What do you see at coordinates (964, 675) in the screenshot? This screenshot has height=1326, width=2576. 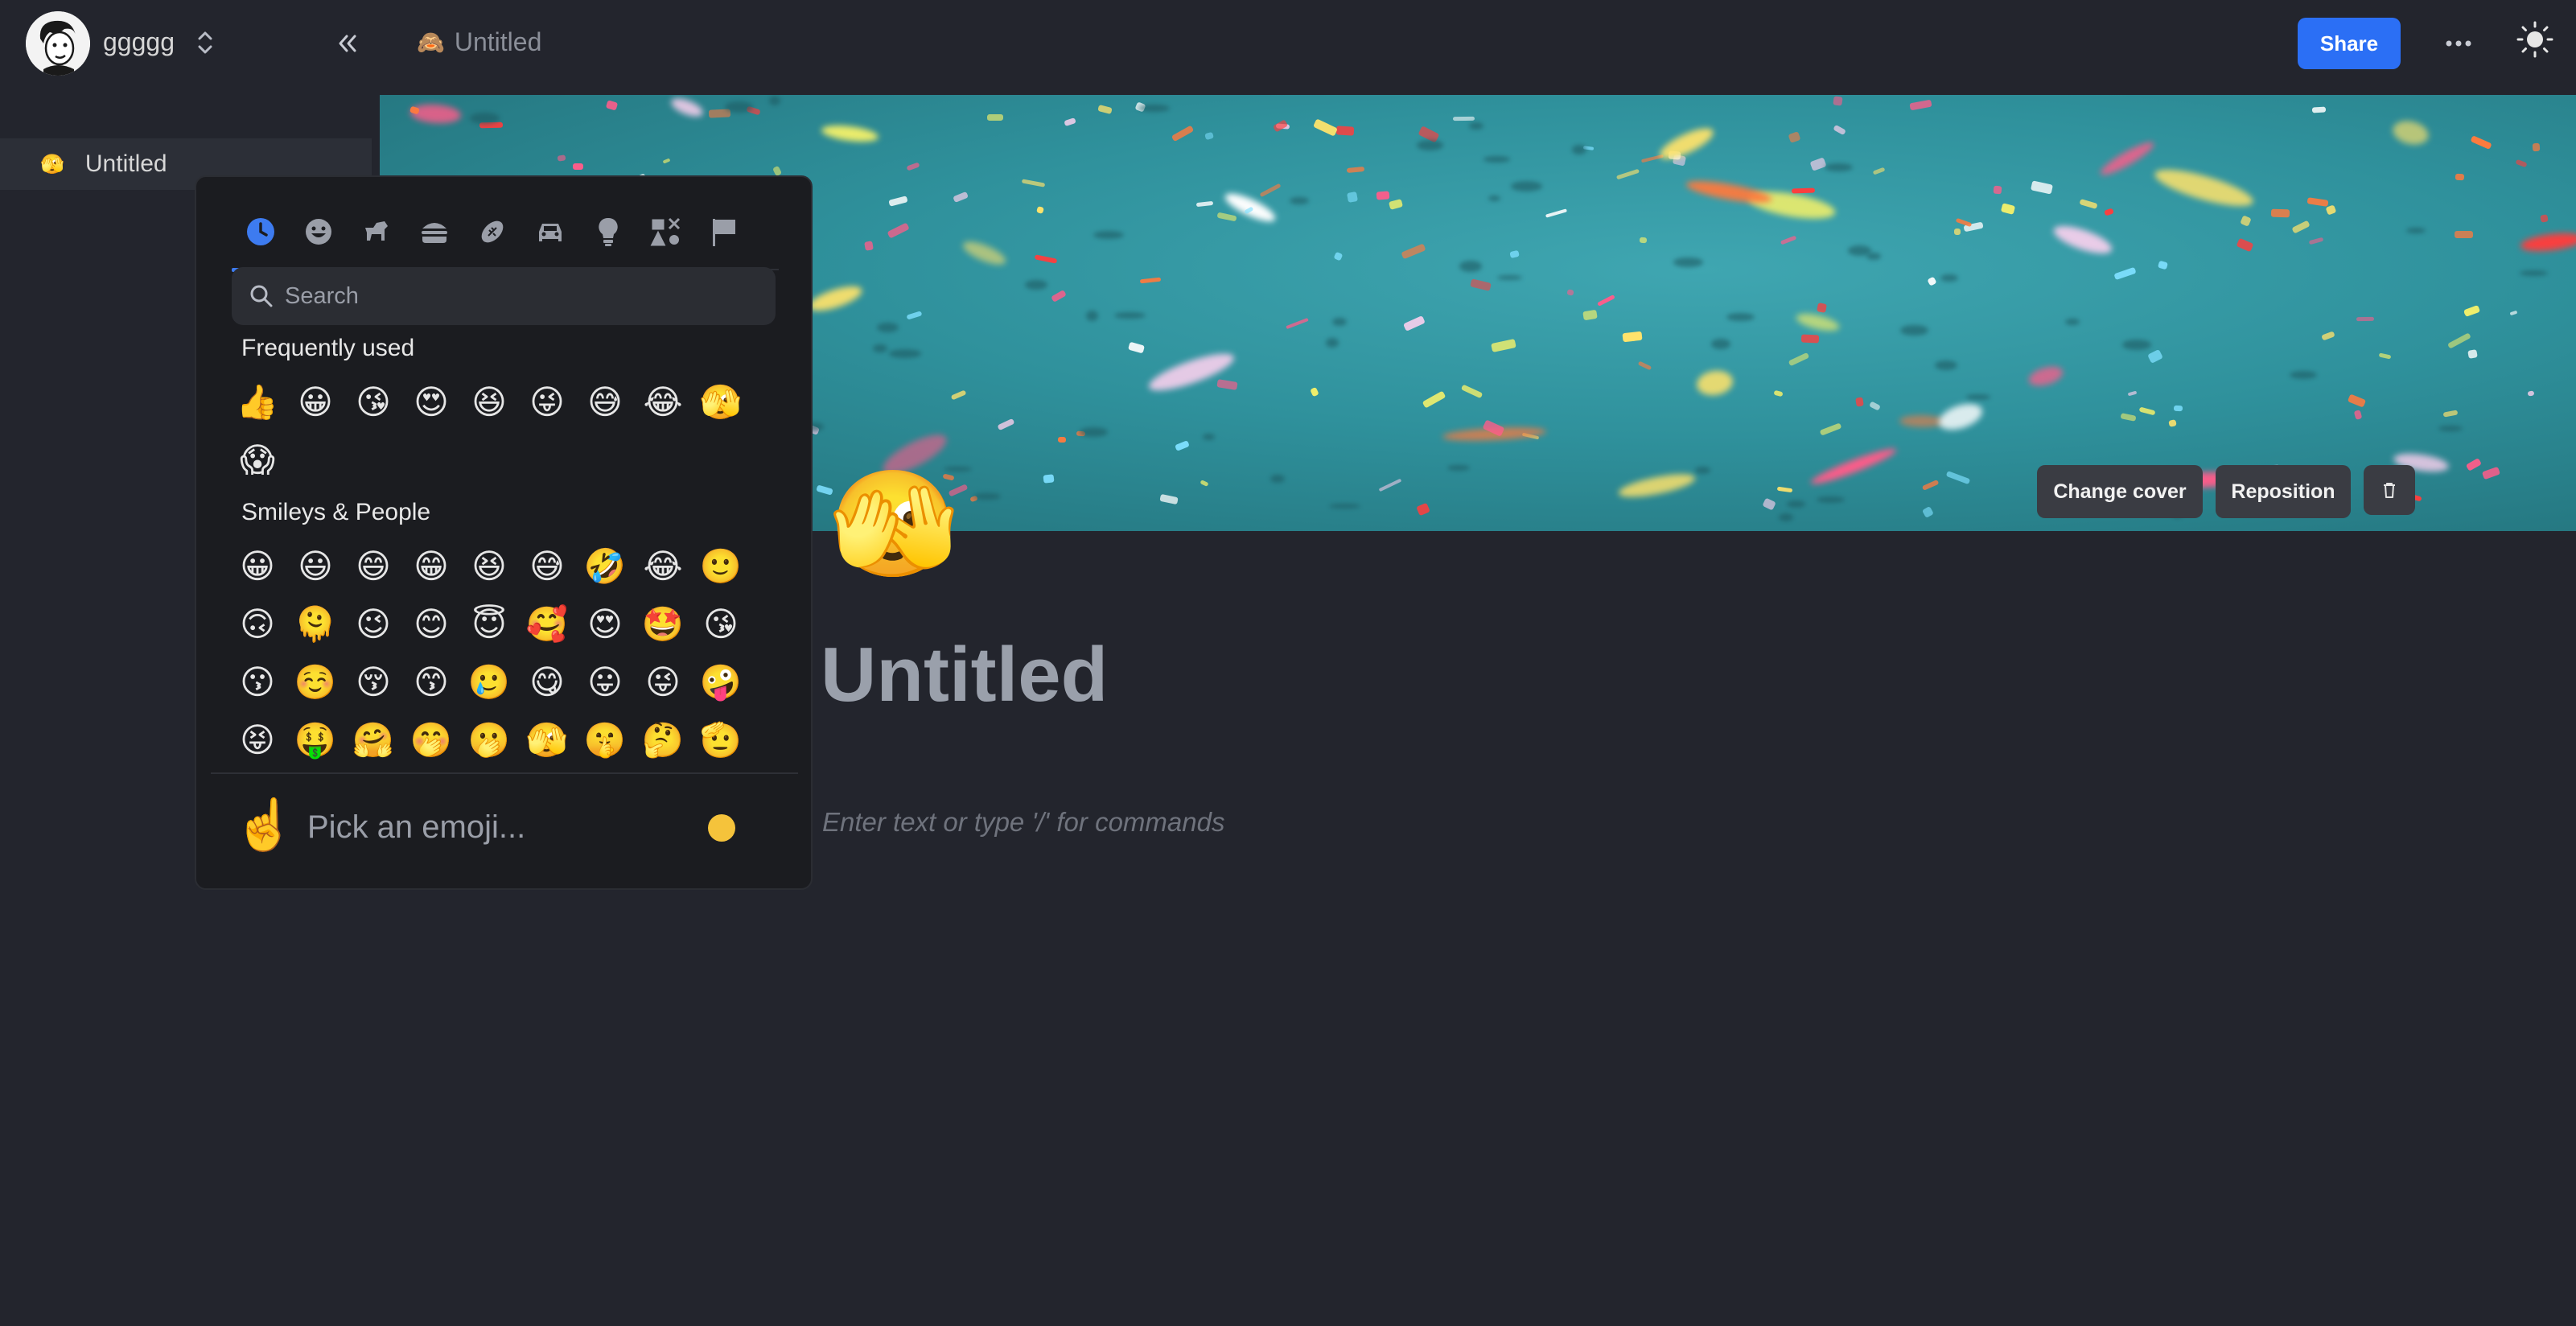 I see `page-title: Untitled` at bounding box center [964, 675].